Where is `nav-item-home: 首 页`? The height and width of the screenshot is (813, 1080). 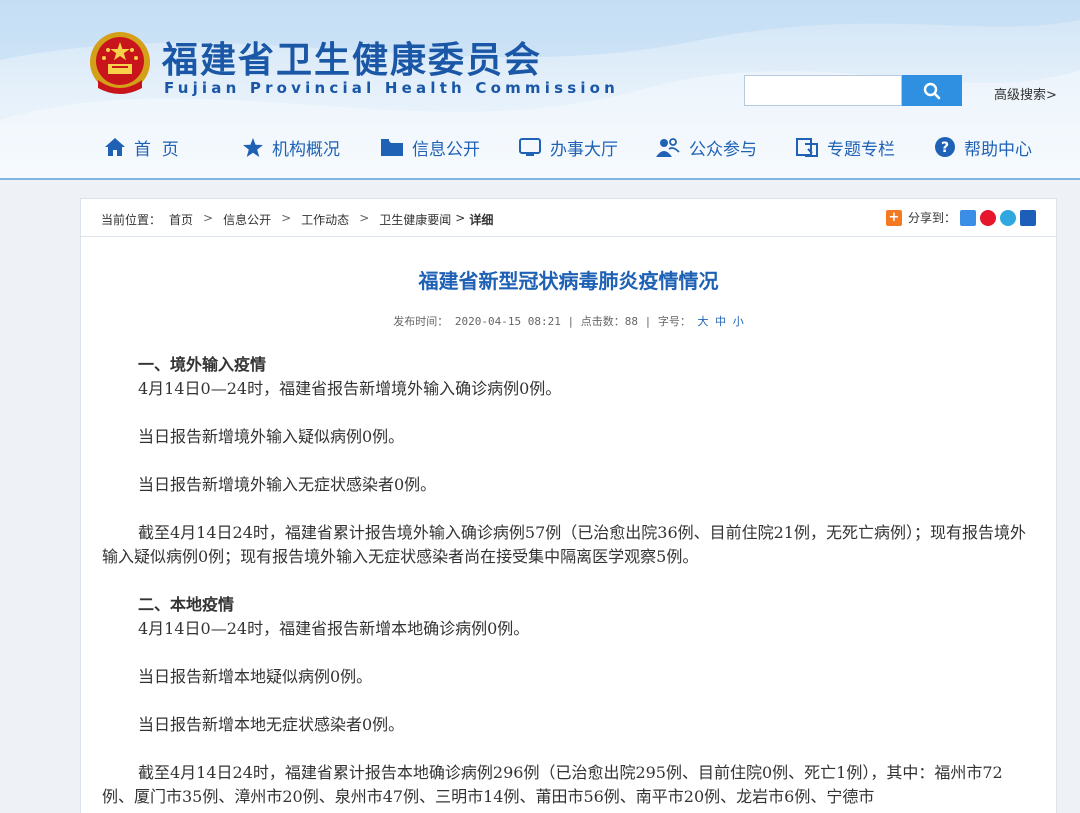 nav-item-home: 首 页 is located at coordinates (141, 147).